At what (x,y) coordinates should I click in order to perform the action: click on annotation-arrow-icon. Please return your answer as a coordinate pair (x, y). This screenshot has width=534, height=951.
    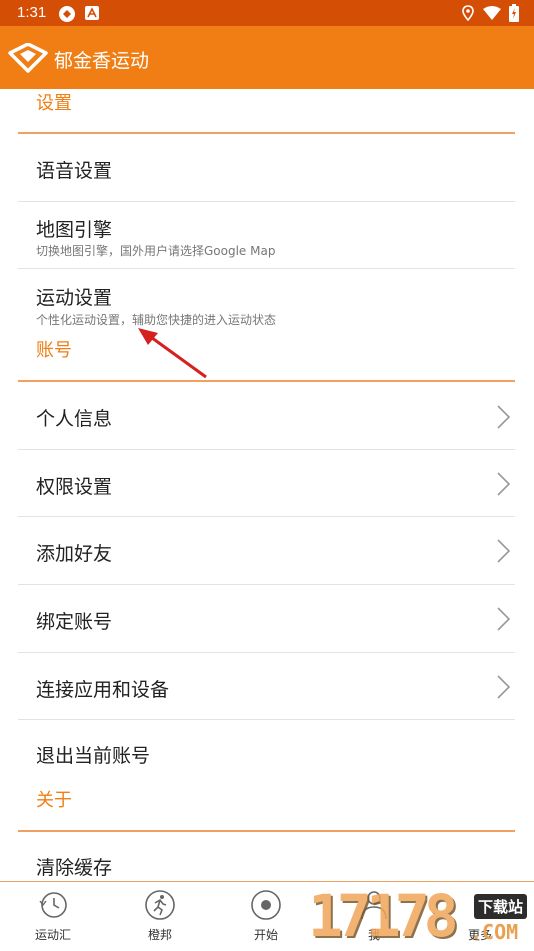
    Looking at the image, I should click on (172, 353).